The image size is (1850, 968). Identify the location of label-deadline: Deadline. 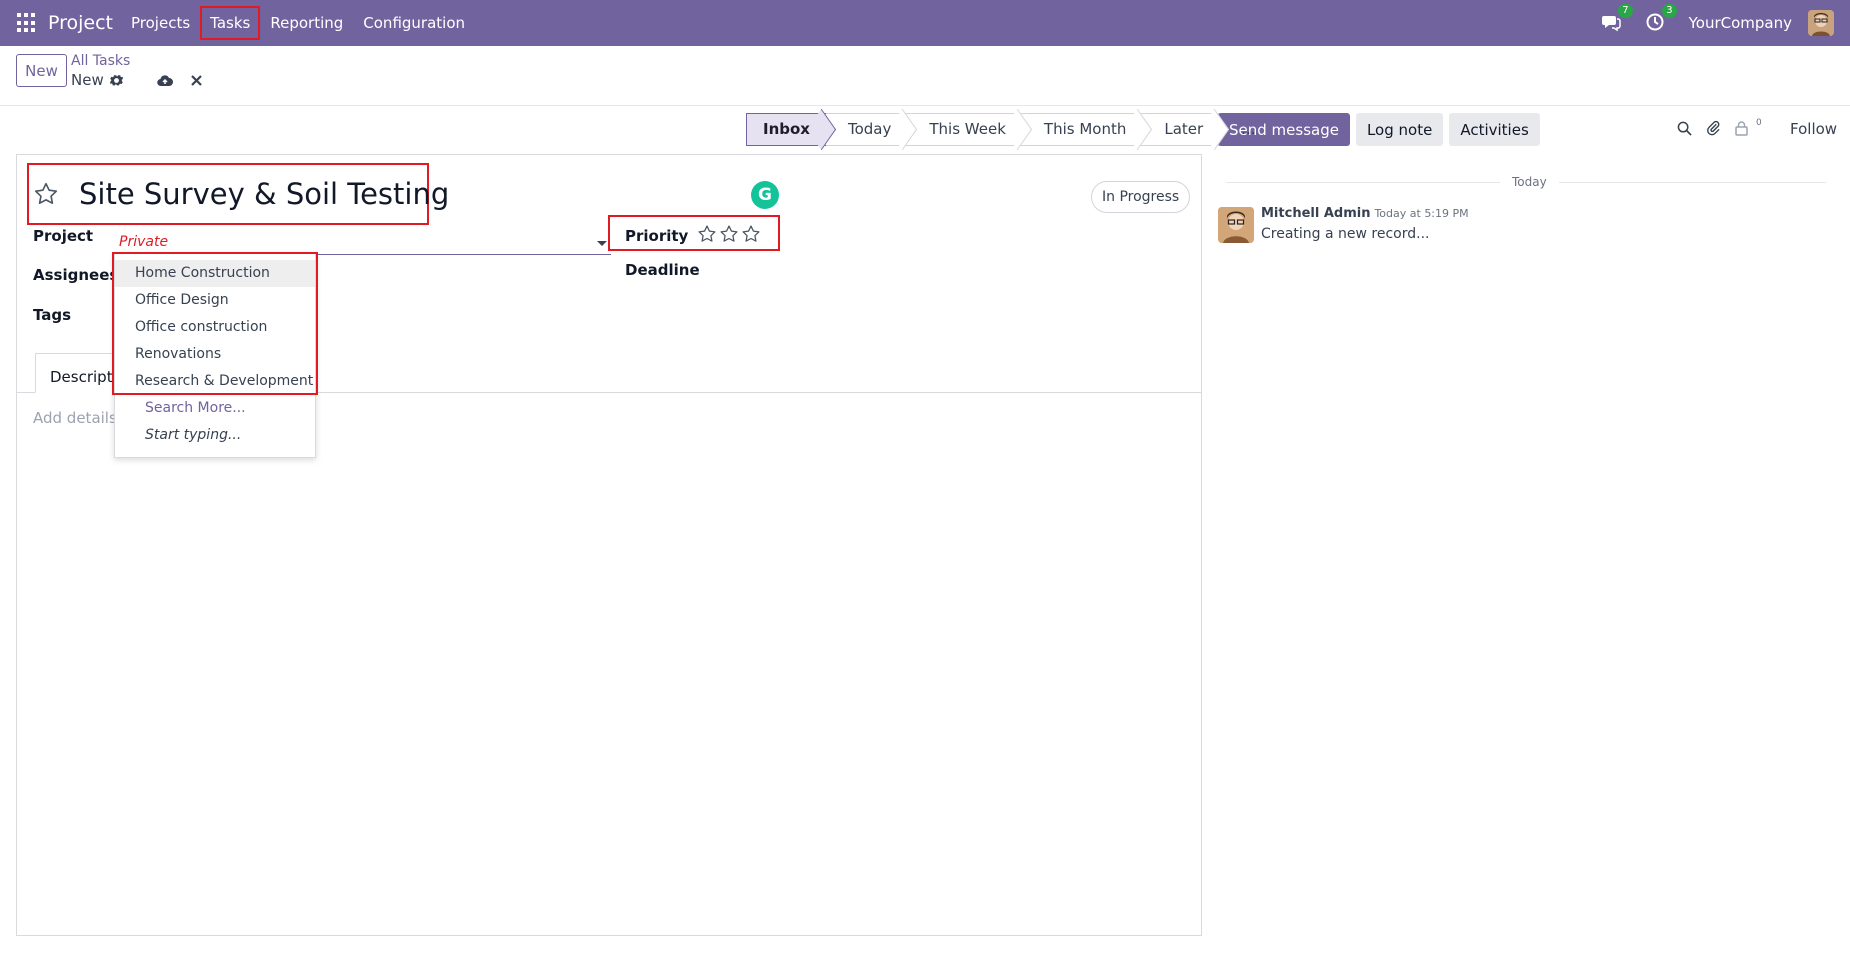
(662, 270).